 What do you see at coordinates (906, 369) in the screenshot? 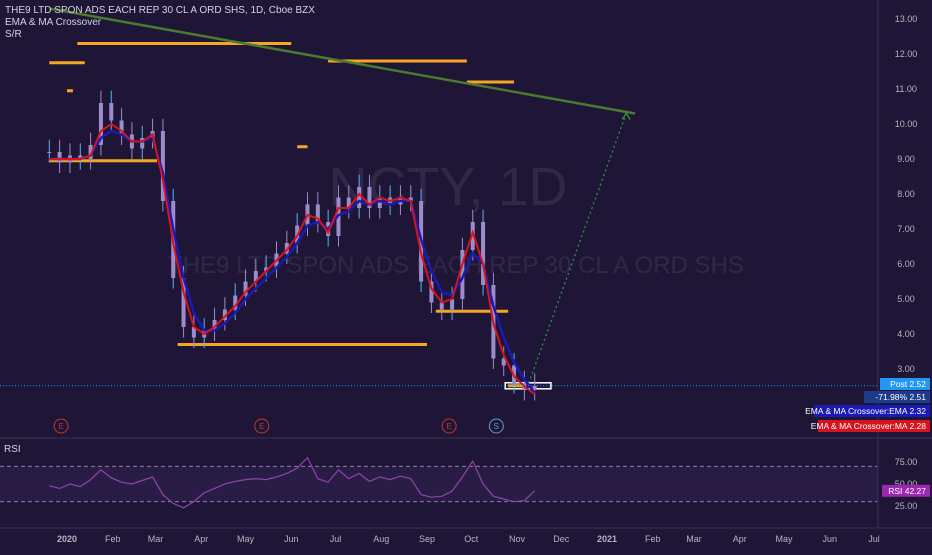
I see `price-tick-label: 3.00` at bounding box center [906, 369].